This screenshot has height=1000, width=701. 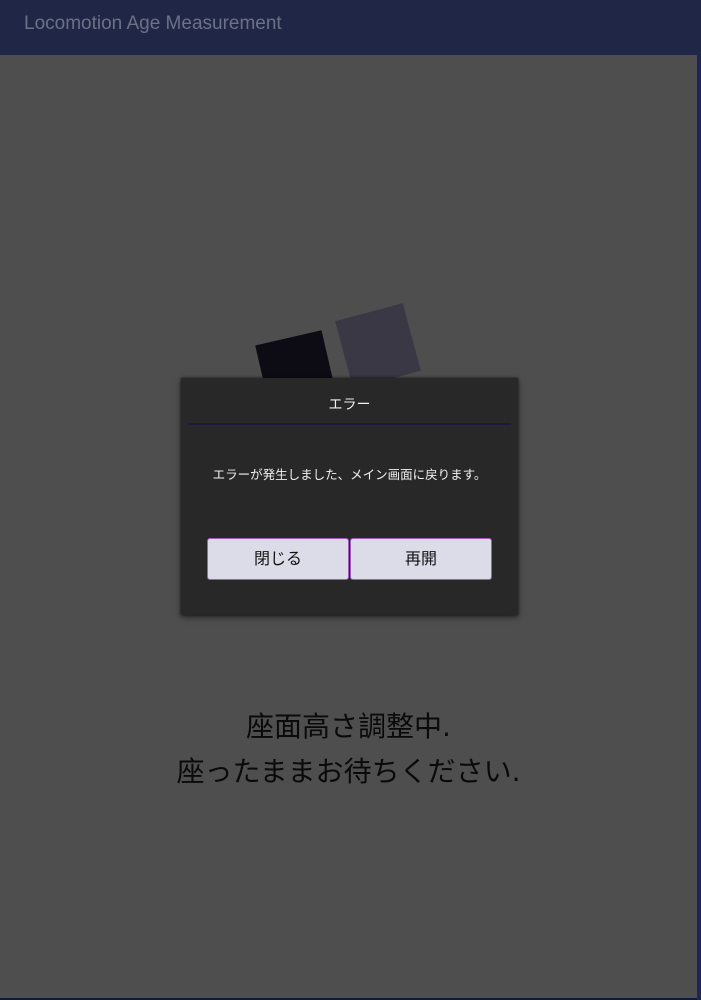 What do you see at coordinates (699, 527) in the screenshot?
I see `window-edge` at bounding box center [699, 527].